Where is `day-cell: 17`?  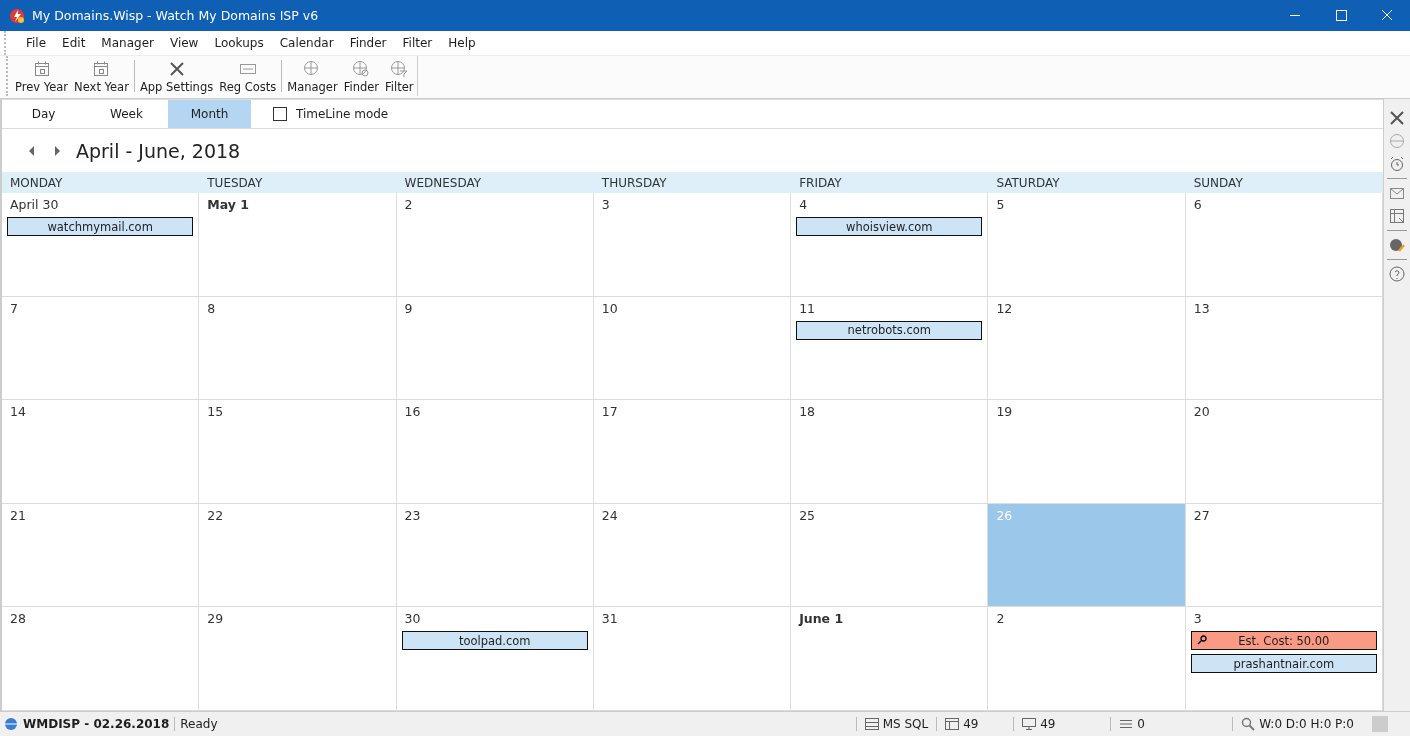
day-cell: 17 is located at coordinates (692, 452).